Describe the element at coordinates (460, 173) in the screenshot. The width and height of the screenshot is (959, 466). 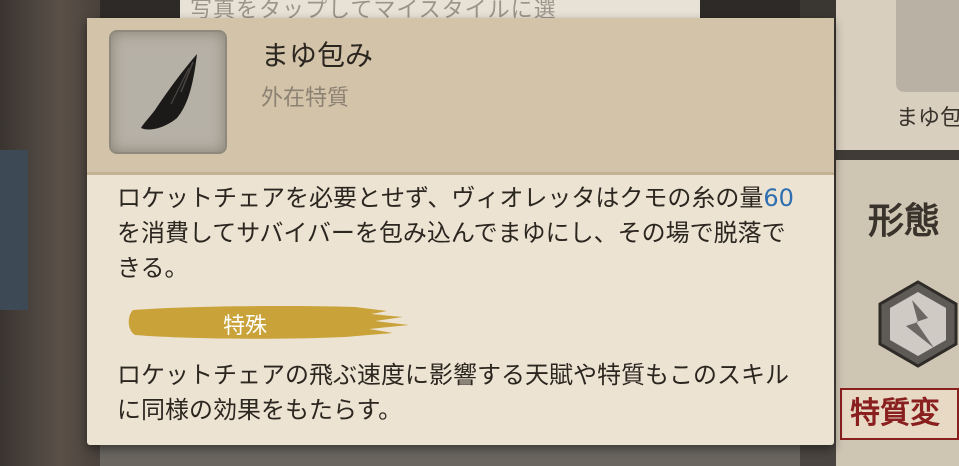
I see `header-divider` at that location.